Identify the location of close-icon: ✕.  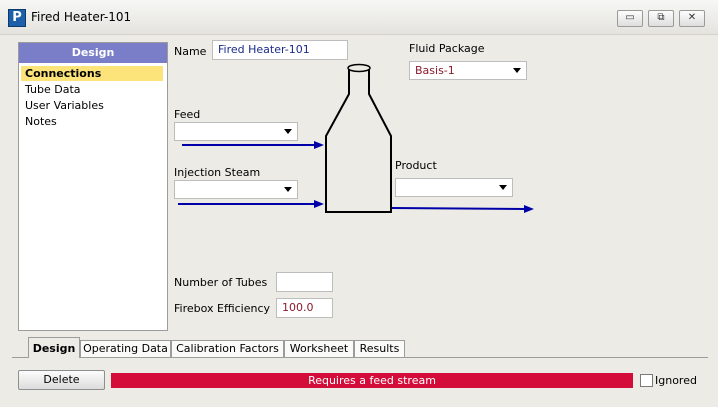
(692, 17).